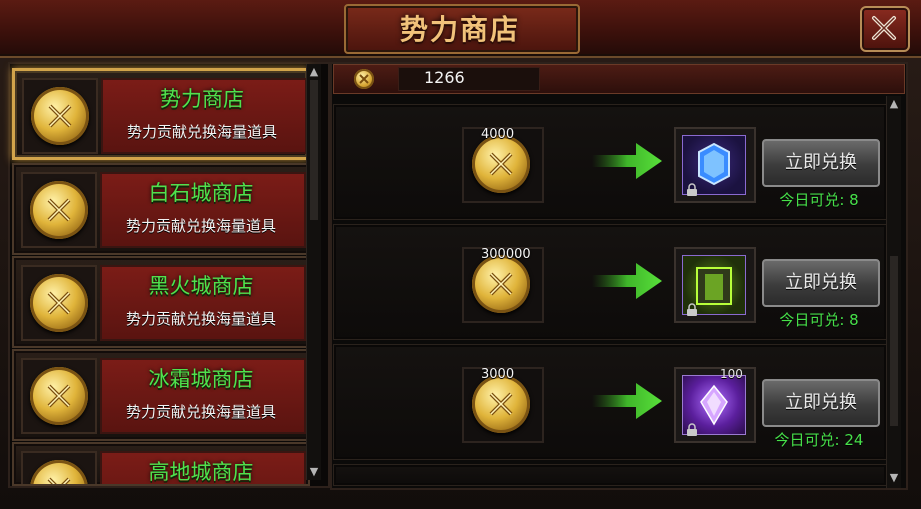 The width and height of the screenshot is (921, 509). I want to click on shop-list-scrollbar: ▲ ▼, so click(313, 272).